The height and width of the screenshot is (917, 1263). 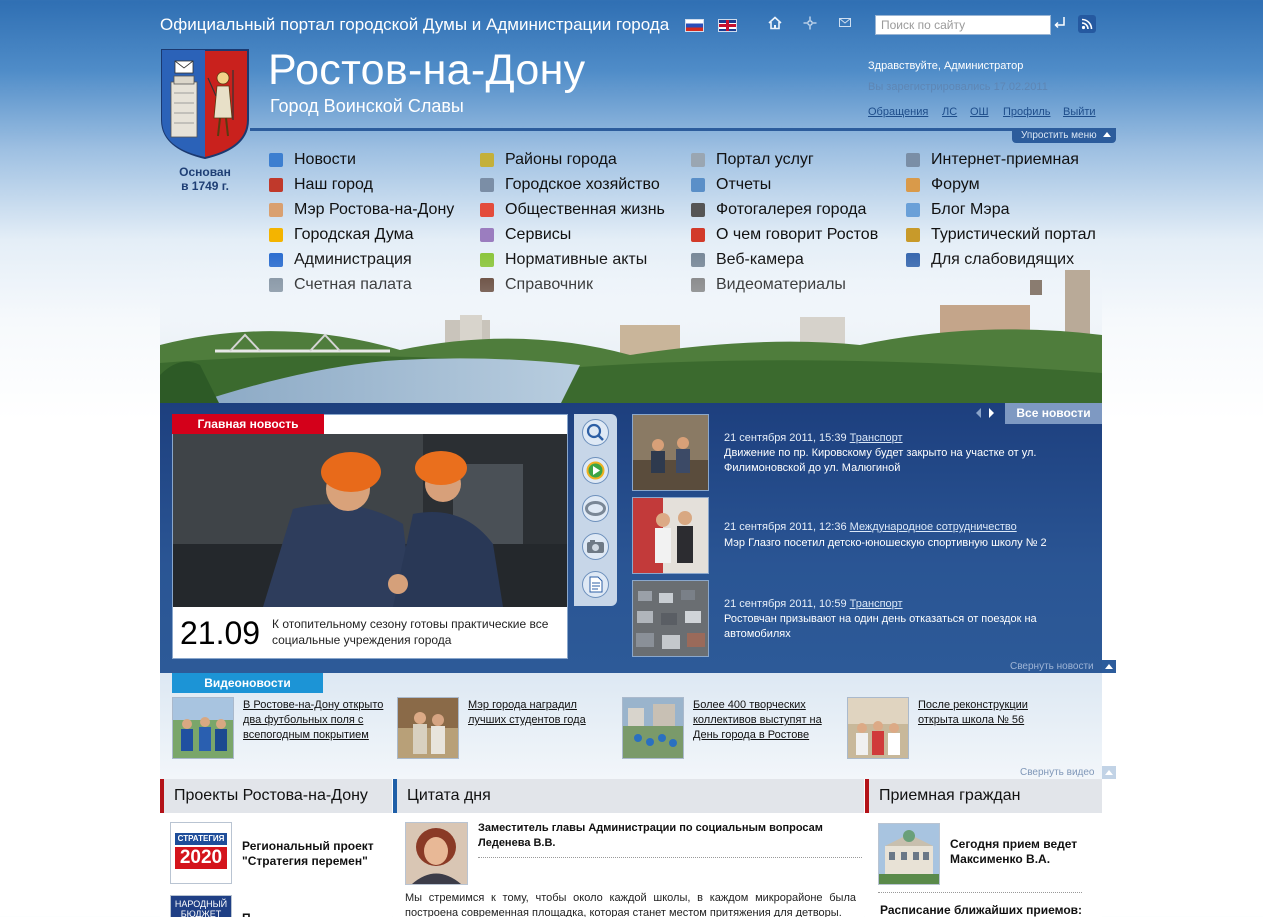 I want to click on all-news-button: Все новости, so click(x=1053, y=413).